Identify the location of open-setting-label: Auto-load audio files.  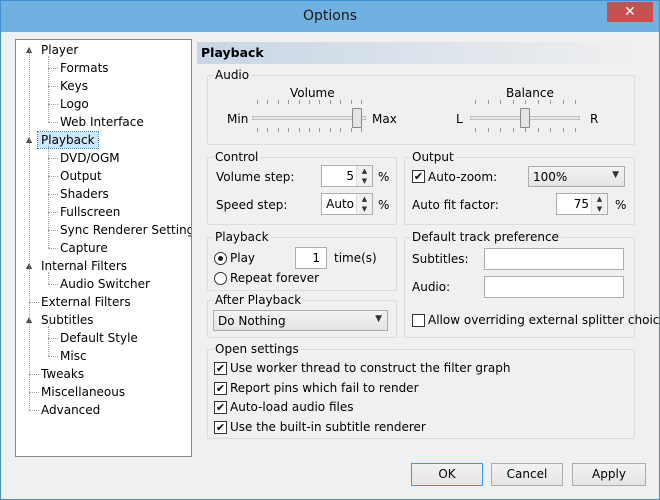
(291, 407).